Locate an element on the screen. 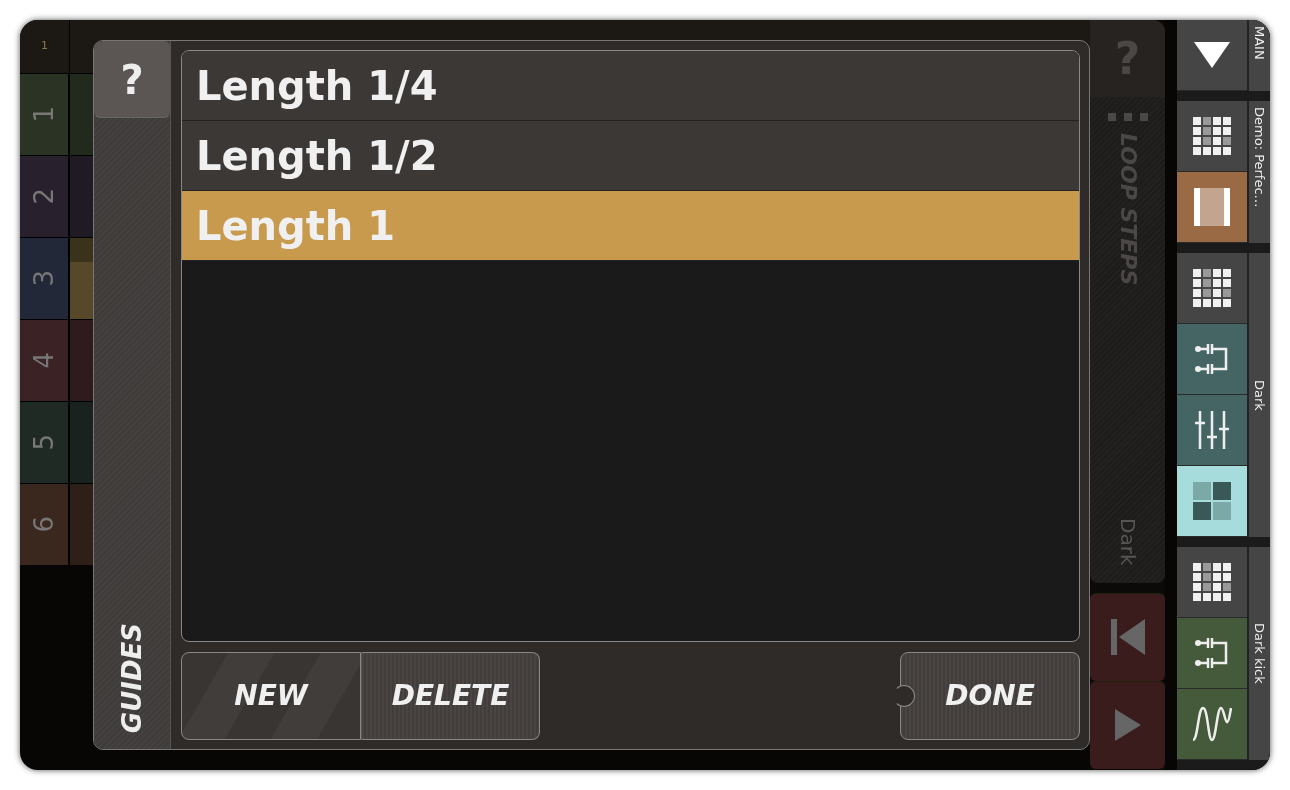  corner-label: 1 is located at coordinates (45, 46).